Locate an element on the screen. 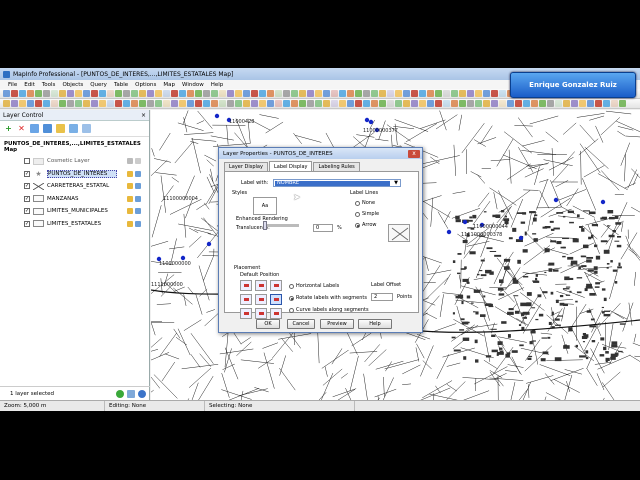 This screenshot has height=480, width=640. dialog-close-icon: x is located at coordinates (414, 153).